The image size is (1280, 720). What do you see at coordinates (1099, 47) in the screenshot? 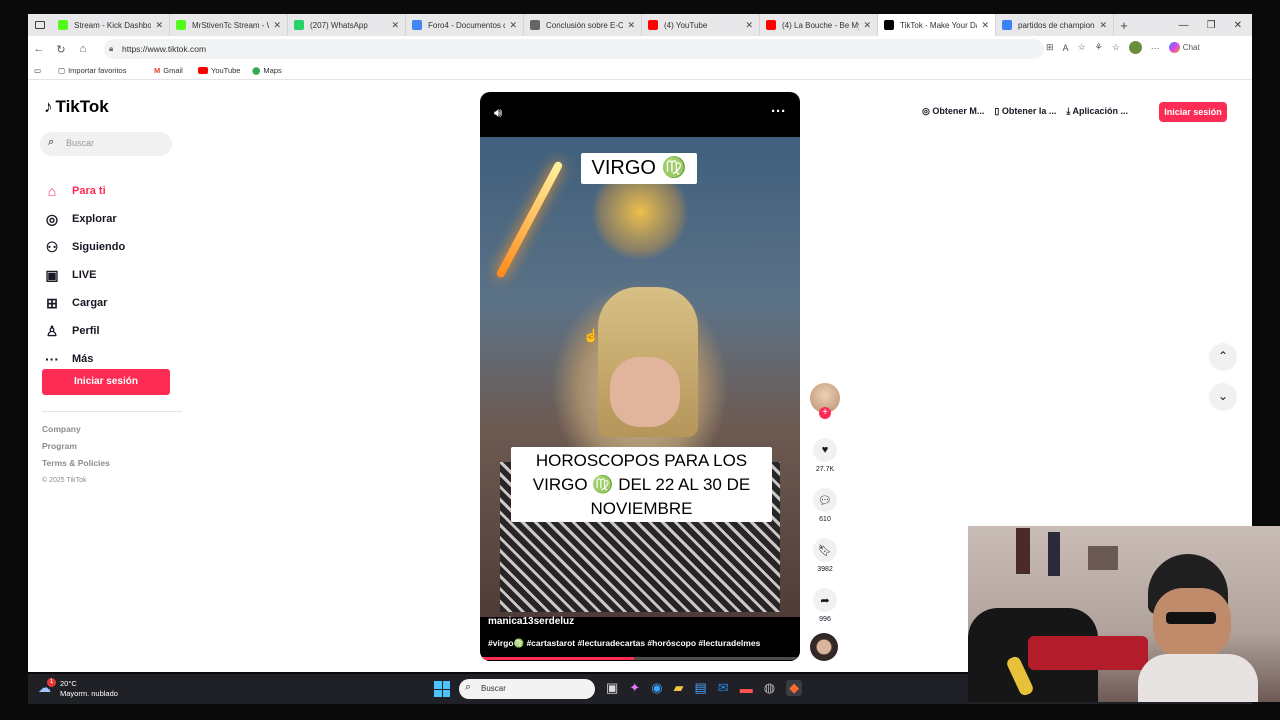
I see `extensions-icon: ⚘` at bounding box center [1099, 47].